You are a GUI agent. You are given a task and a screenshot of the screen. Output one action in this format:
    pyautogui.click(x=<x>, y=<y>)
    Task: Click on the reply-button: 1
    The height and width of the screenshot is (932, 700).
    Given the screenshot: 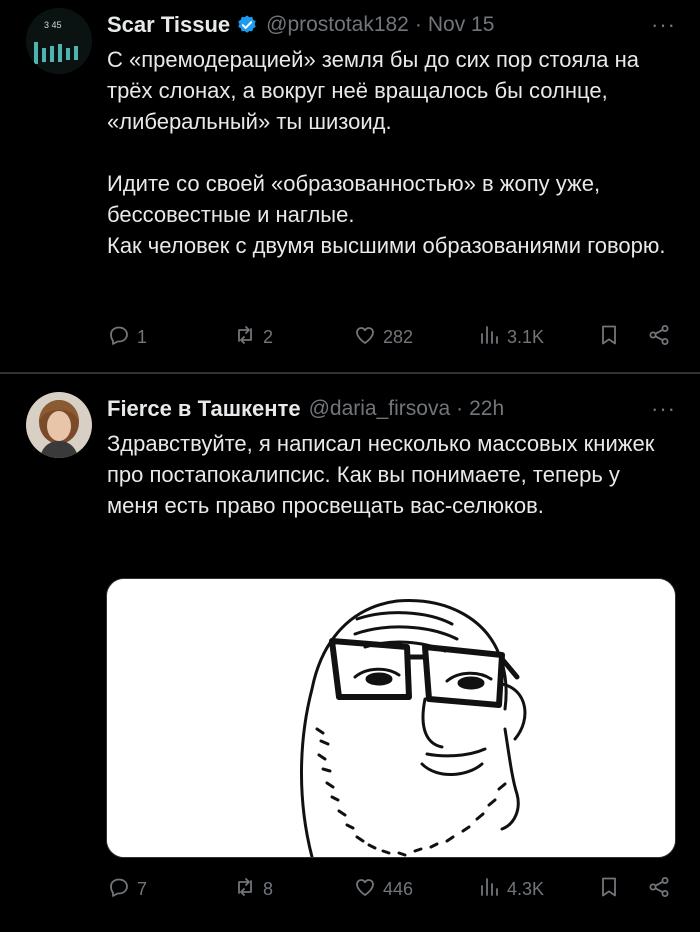 What is the action you would take?
    pyautogui.click(x=127, y=337)
    